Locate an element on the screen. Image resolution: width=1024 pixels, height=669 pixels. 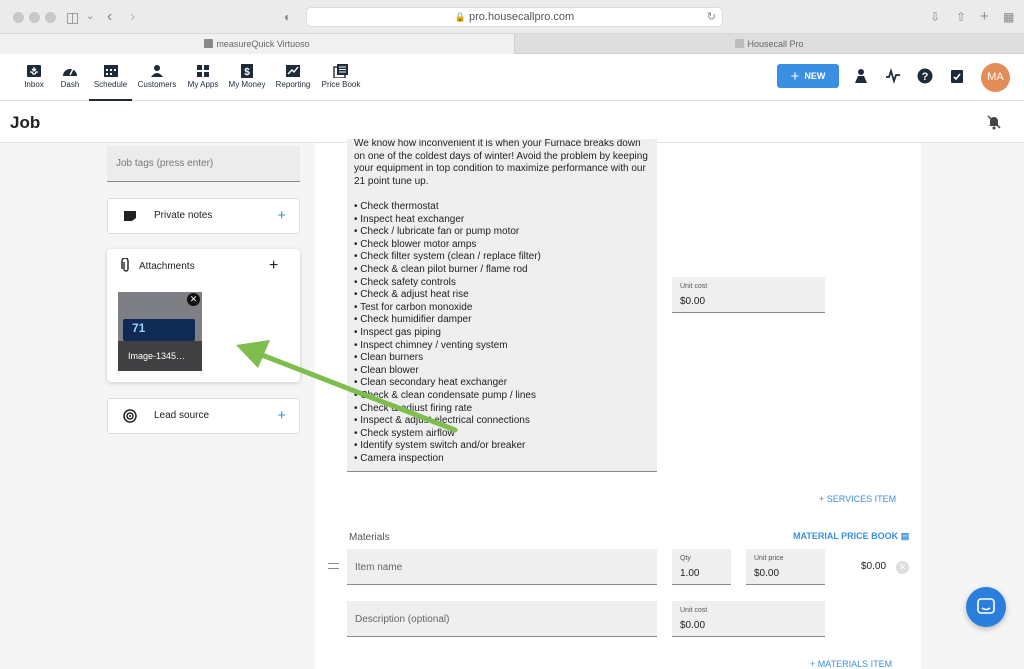
remove-attachment-icon: ✕ is located at coordinates (193, 299).